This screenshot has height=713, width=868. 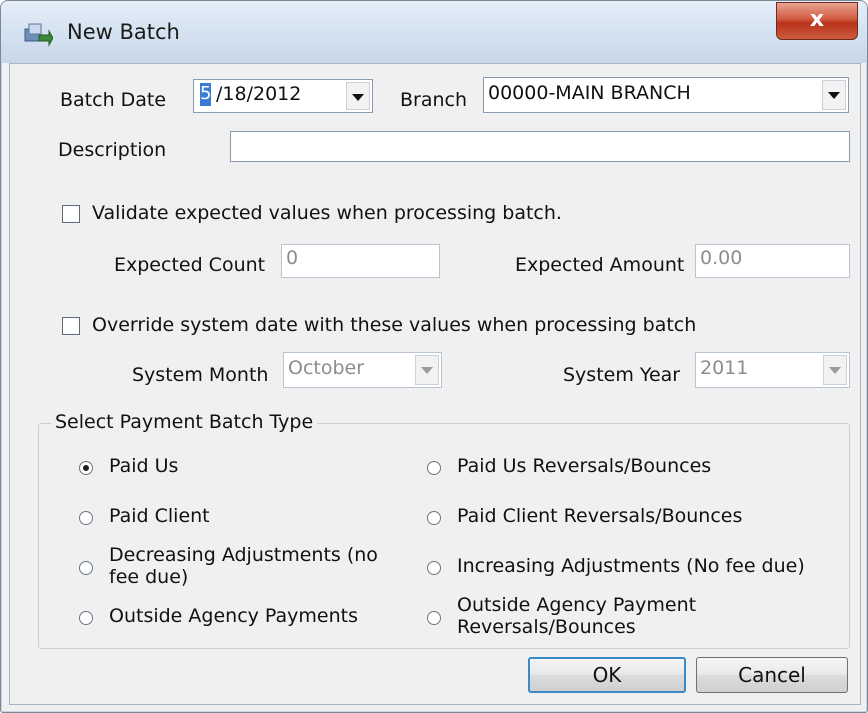 I want to click on batch-date-label: Batch Date, so click(x=113, y=100).